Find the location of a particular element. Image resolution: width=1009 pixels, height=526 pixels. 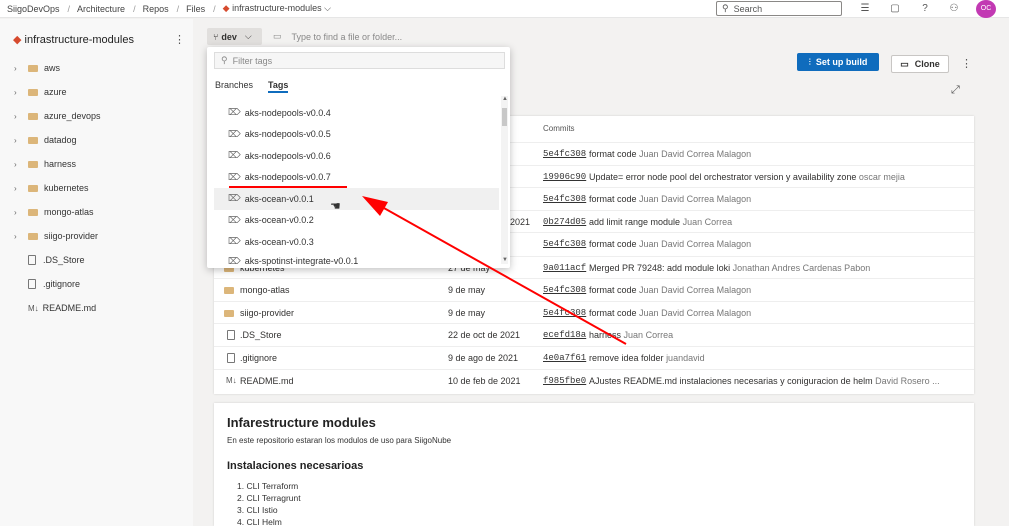

annotation-overlay: ☚ is located at coordinates (428, 265).